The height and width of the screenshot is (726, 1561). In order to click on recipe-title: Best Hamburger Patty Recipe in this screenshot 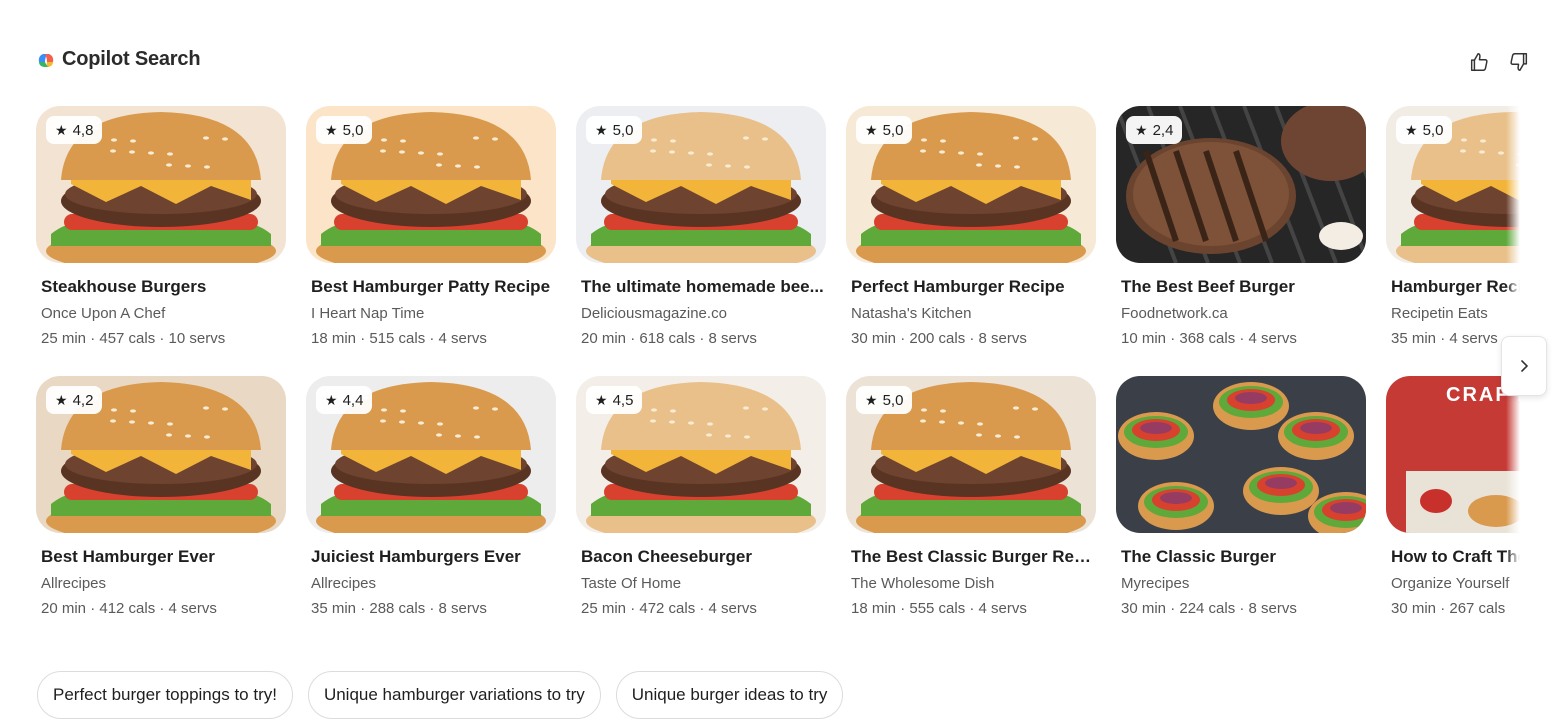, I will do `click(431, 288)`.